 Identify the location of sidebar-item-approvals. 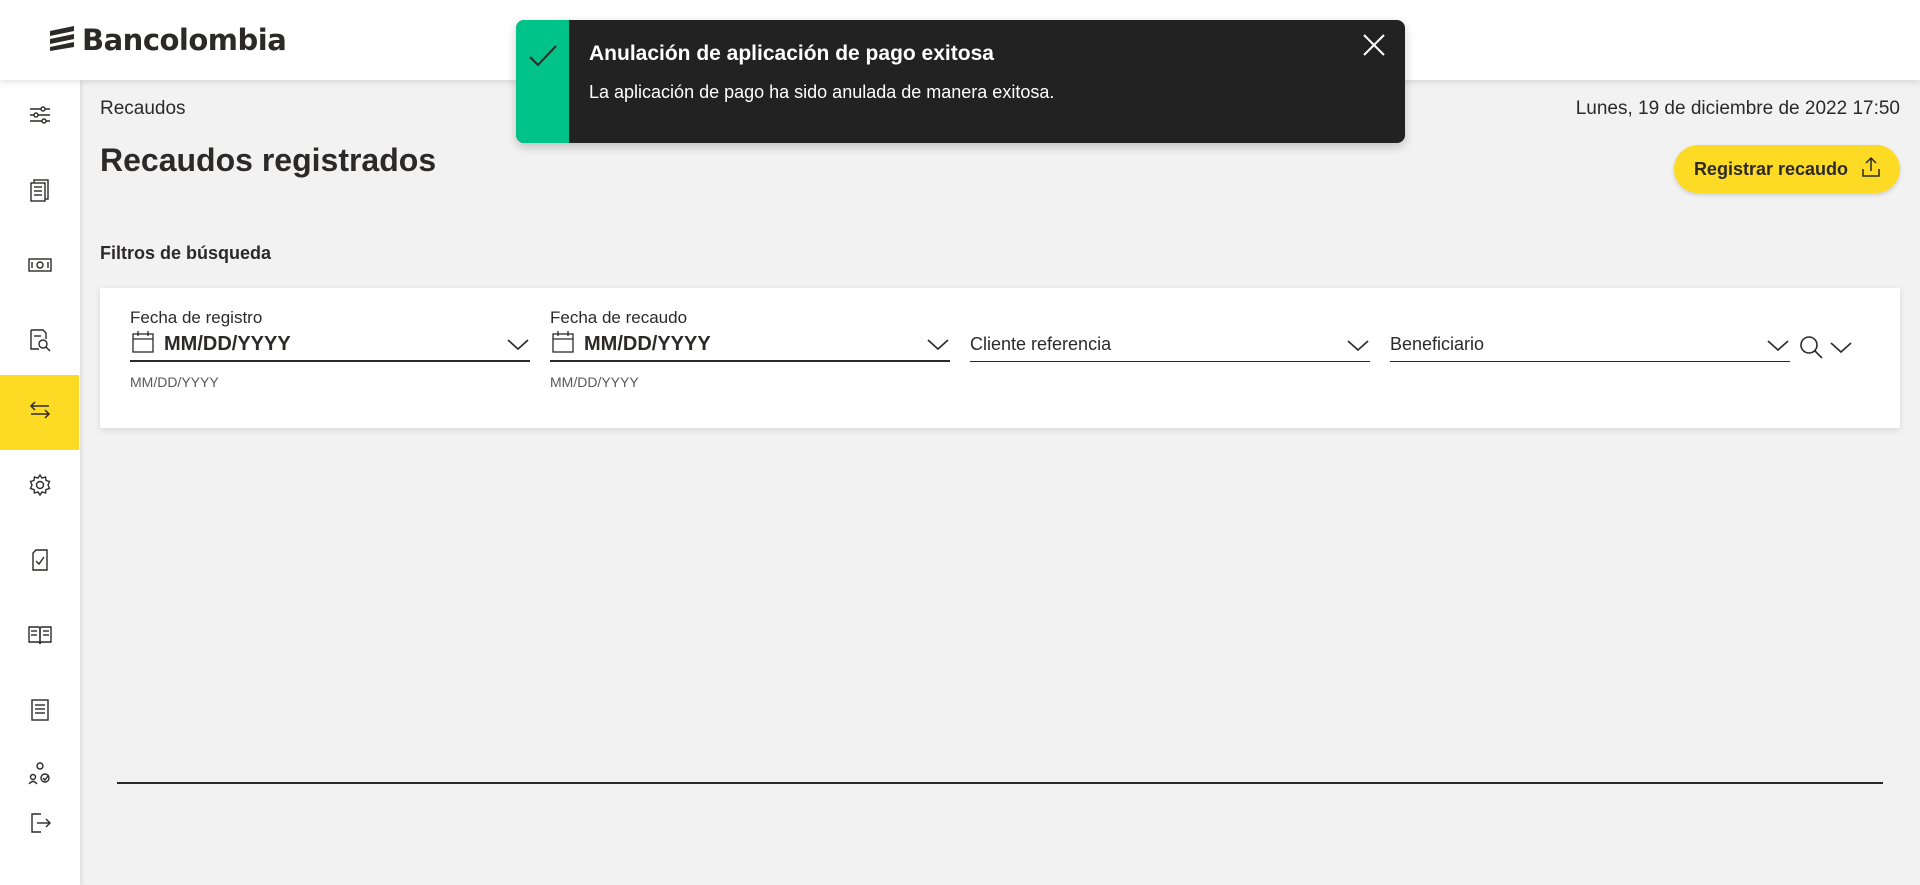
(39, 562).